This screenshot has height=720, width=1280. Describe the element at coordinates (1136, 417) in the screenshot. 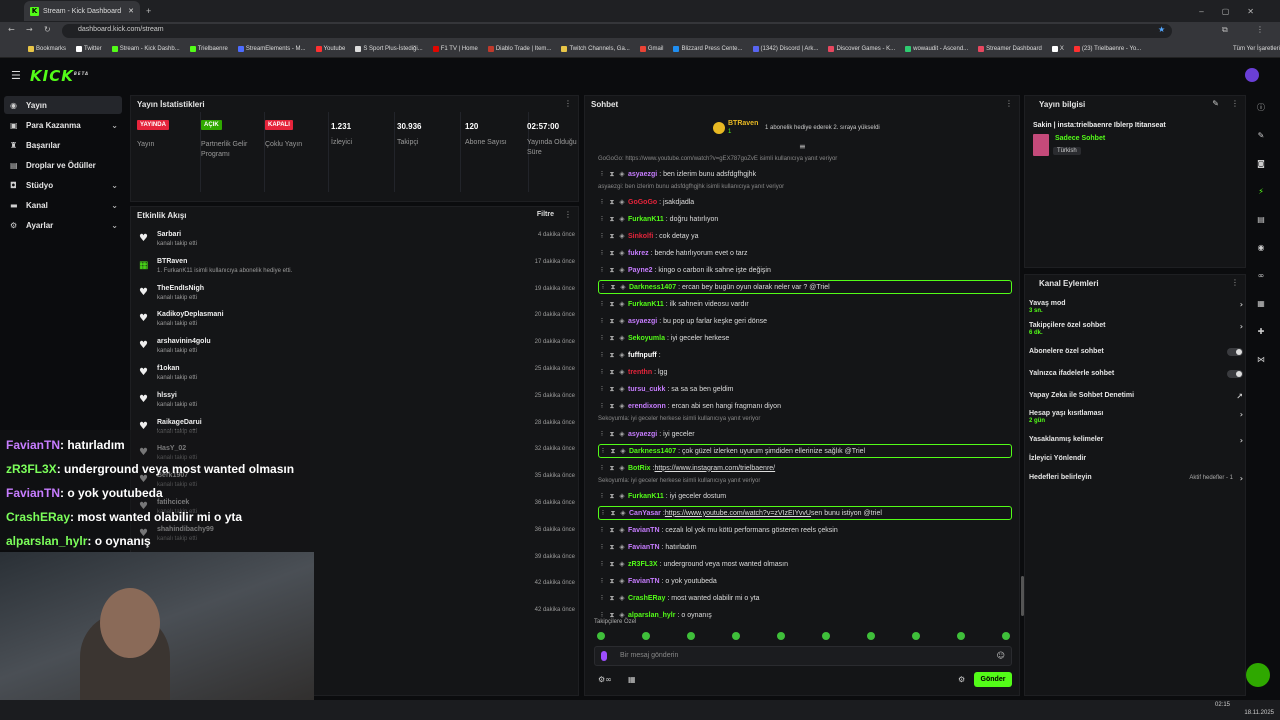

I see `channel-action-6: Hesap yaşı kısıtlaması 2 gün ›` at that location.